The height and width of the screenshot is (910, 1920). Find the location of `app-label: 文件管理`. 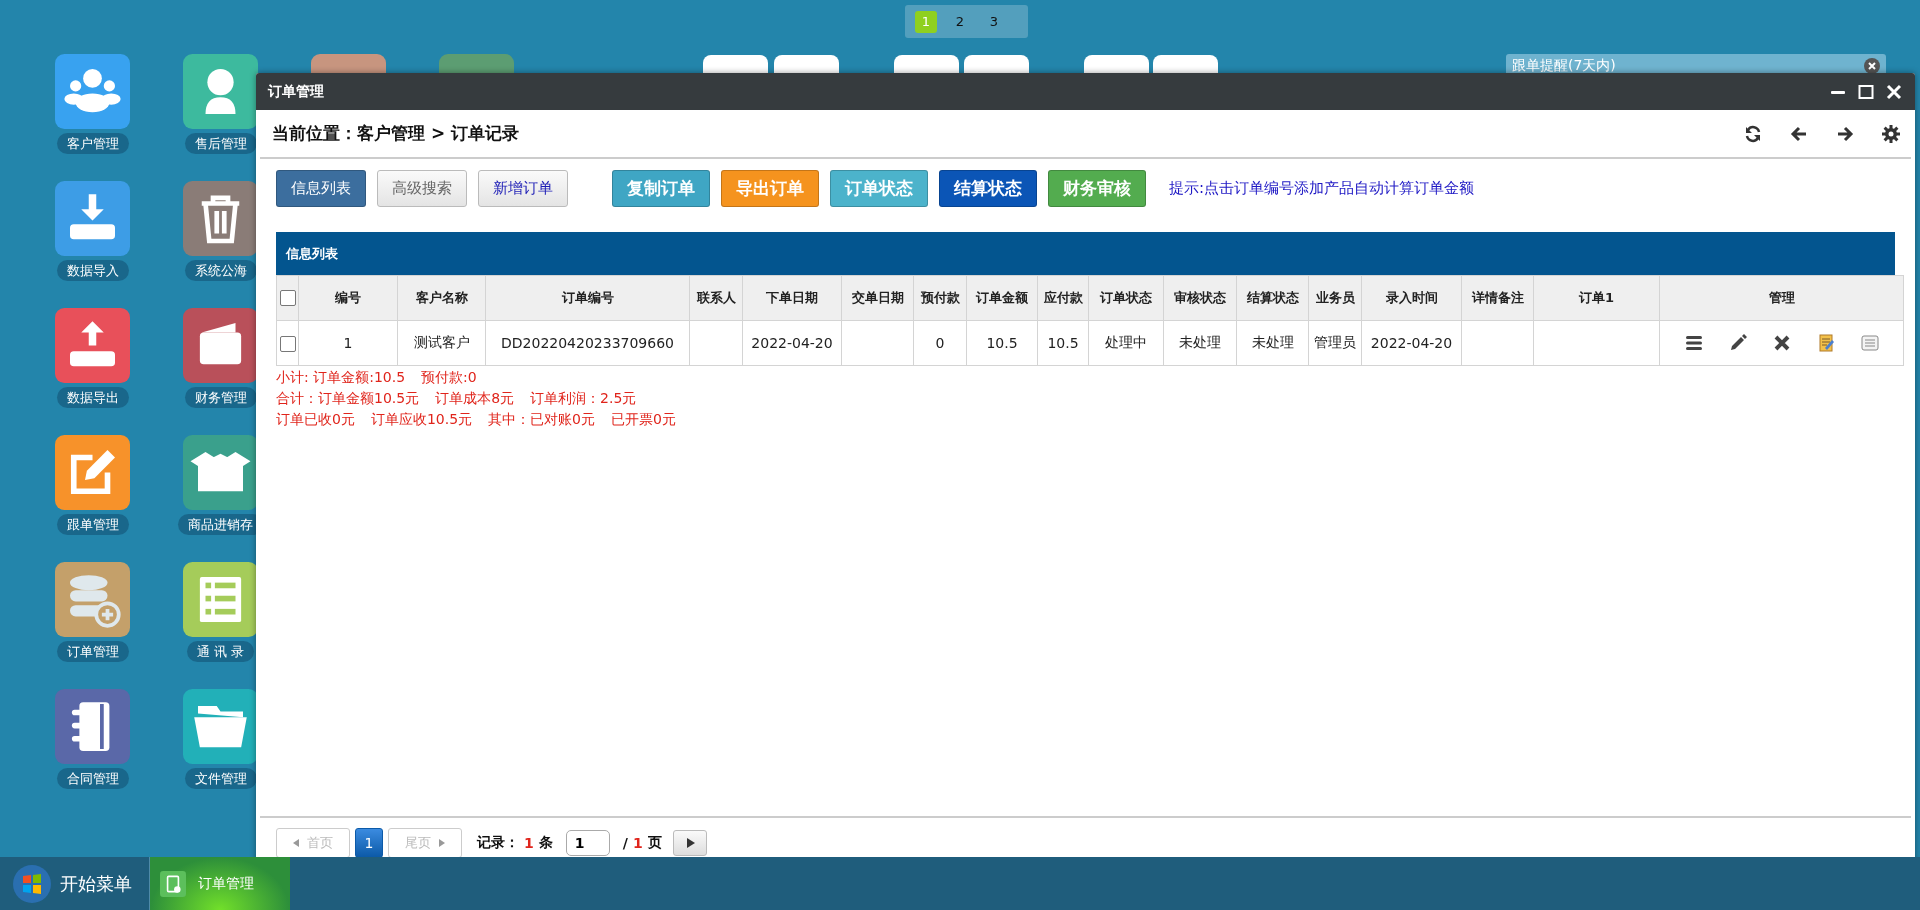

app-label: 文件管理 is located at coordinates (220, 778).